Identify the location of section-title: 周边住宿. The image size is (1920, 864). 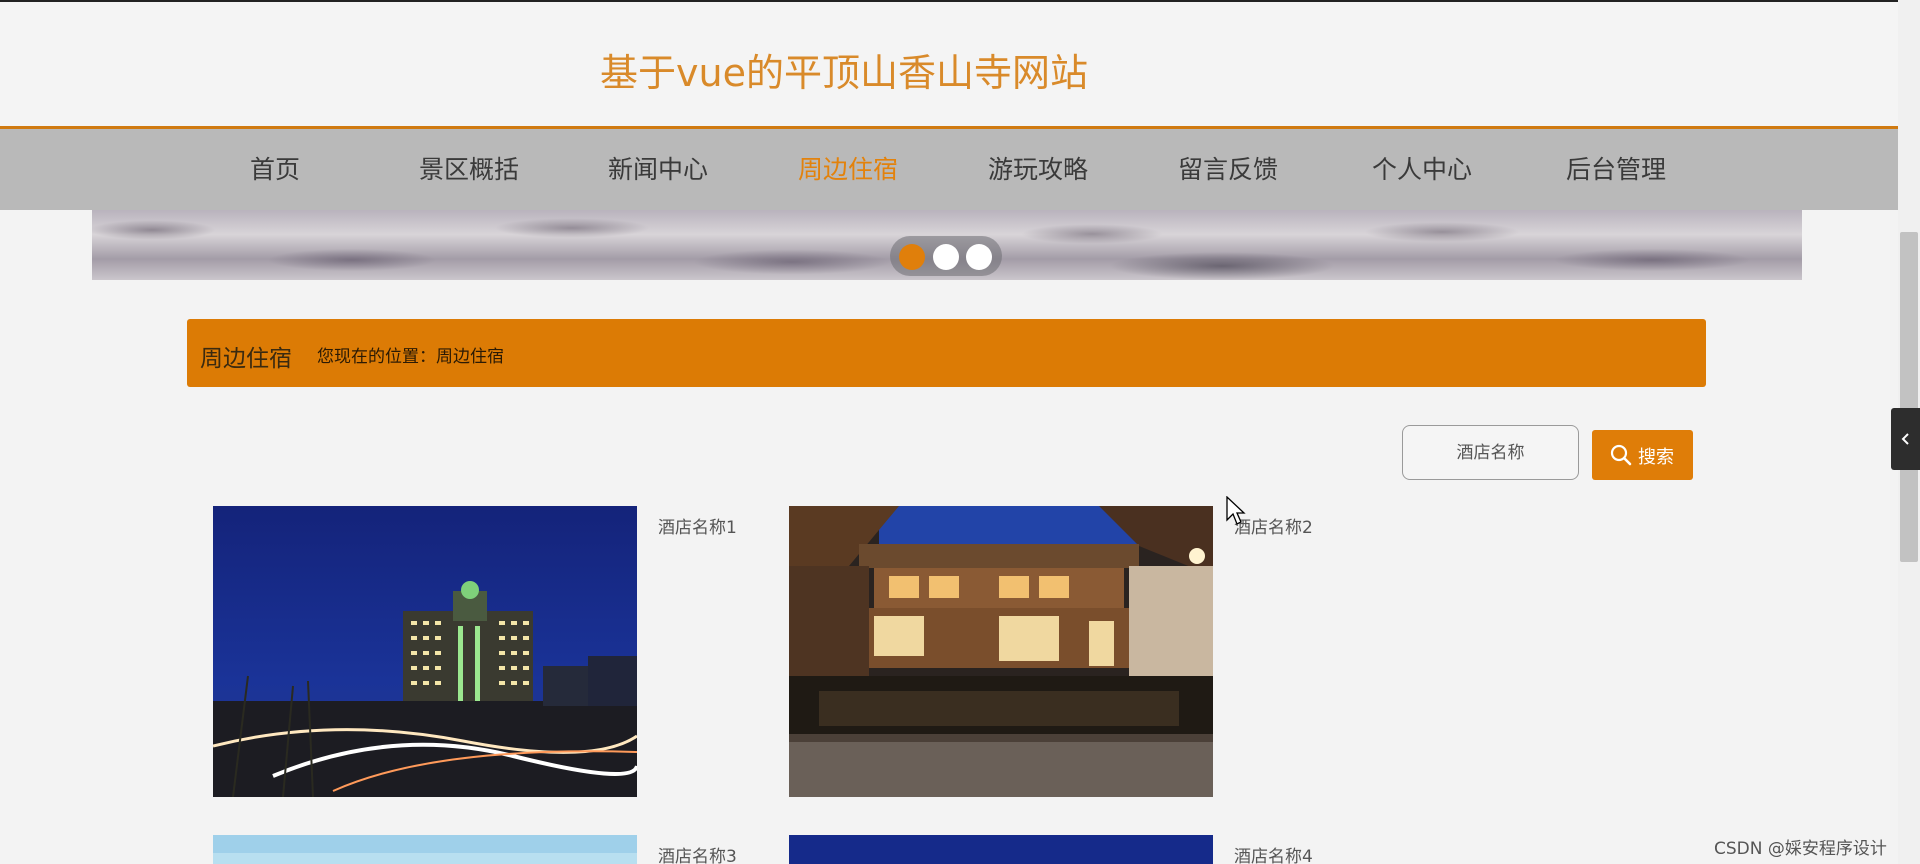
(246, 359).